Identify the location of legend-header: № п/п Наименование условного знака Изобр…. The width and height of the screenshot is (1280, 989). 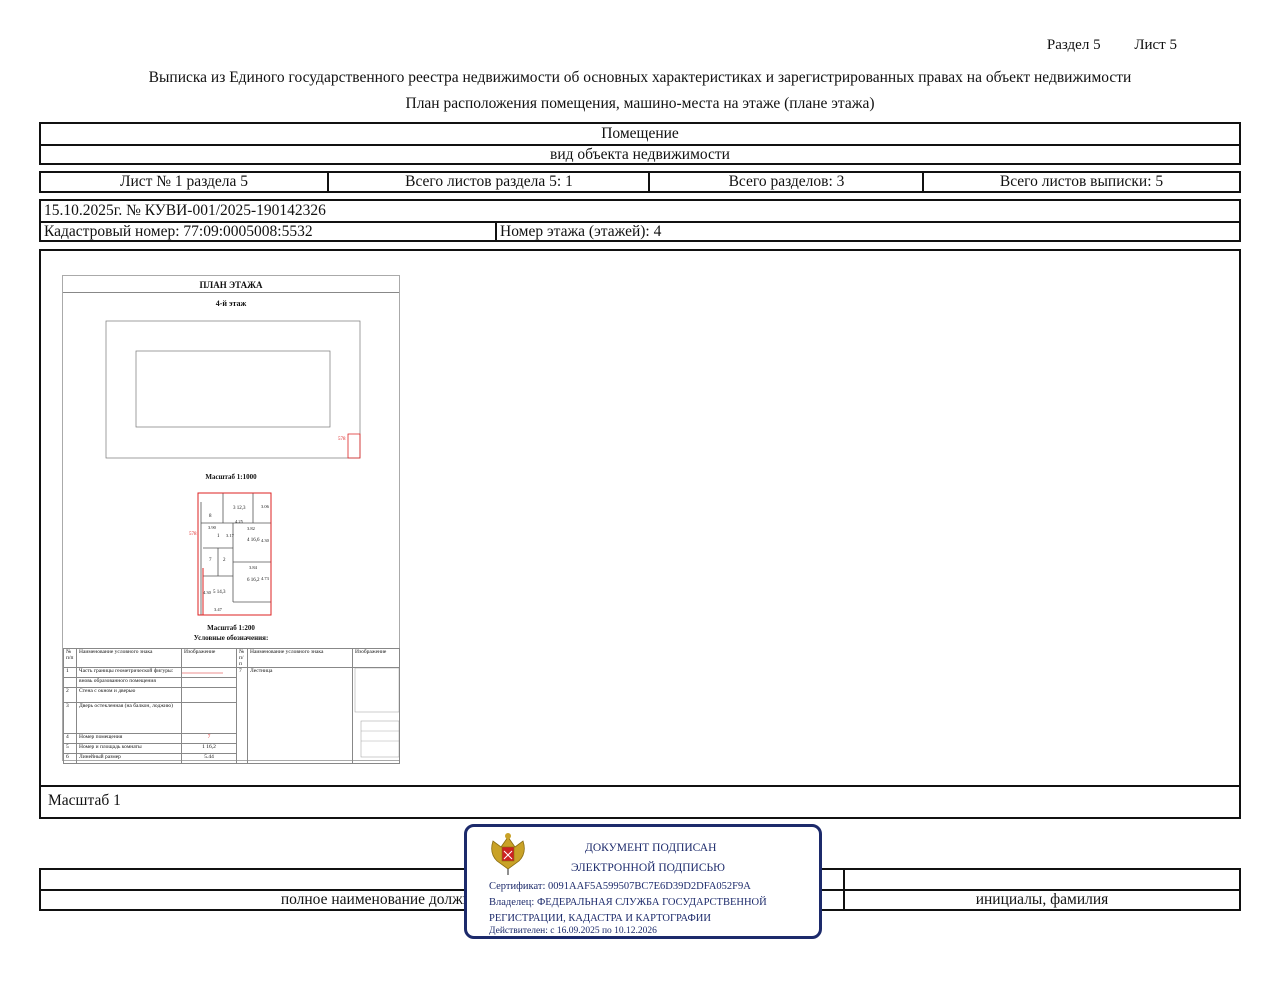
(231, 658).